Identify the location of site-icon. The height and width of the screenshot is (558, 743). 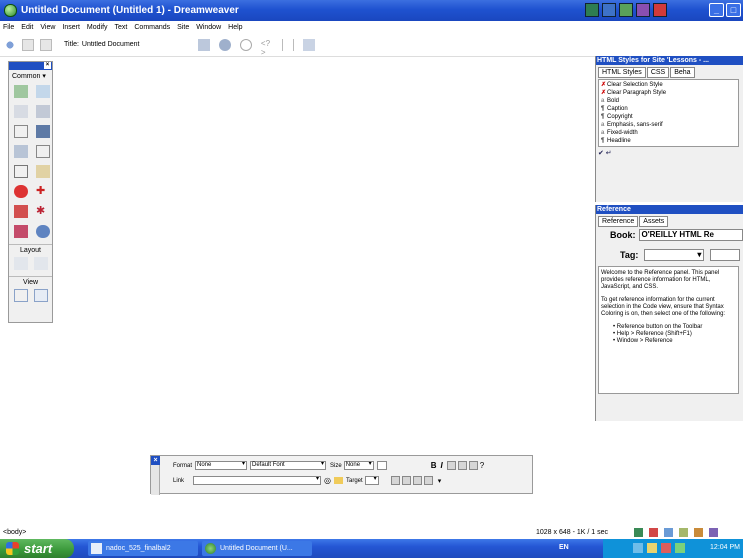
(638, 532).